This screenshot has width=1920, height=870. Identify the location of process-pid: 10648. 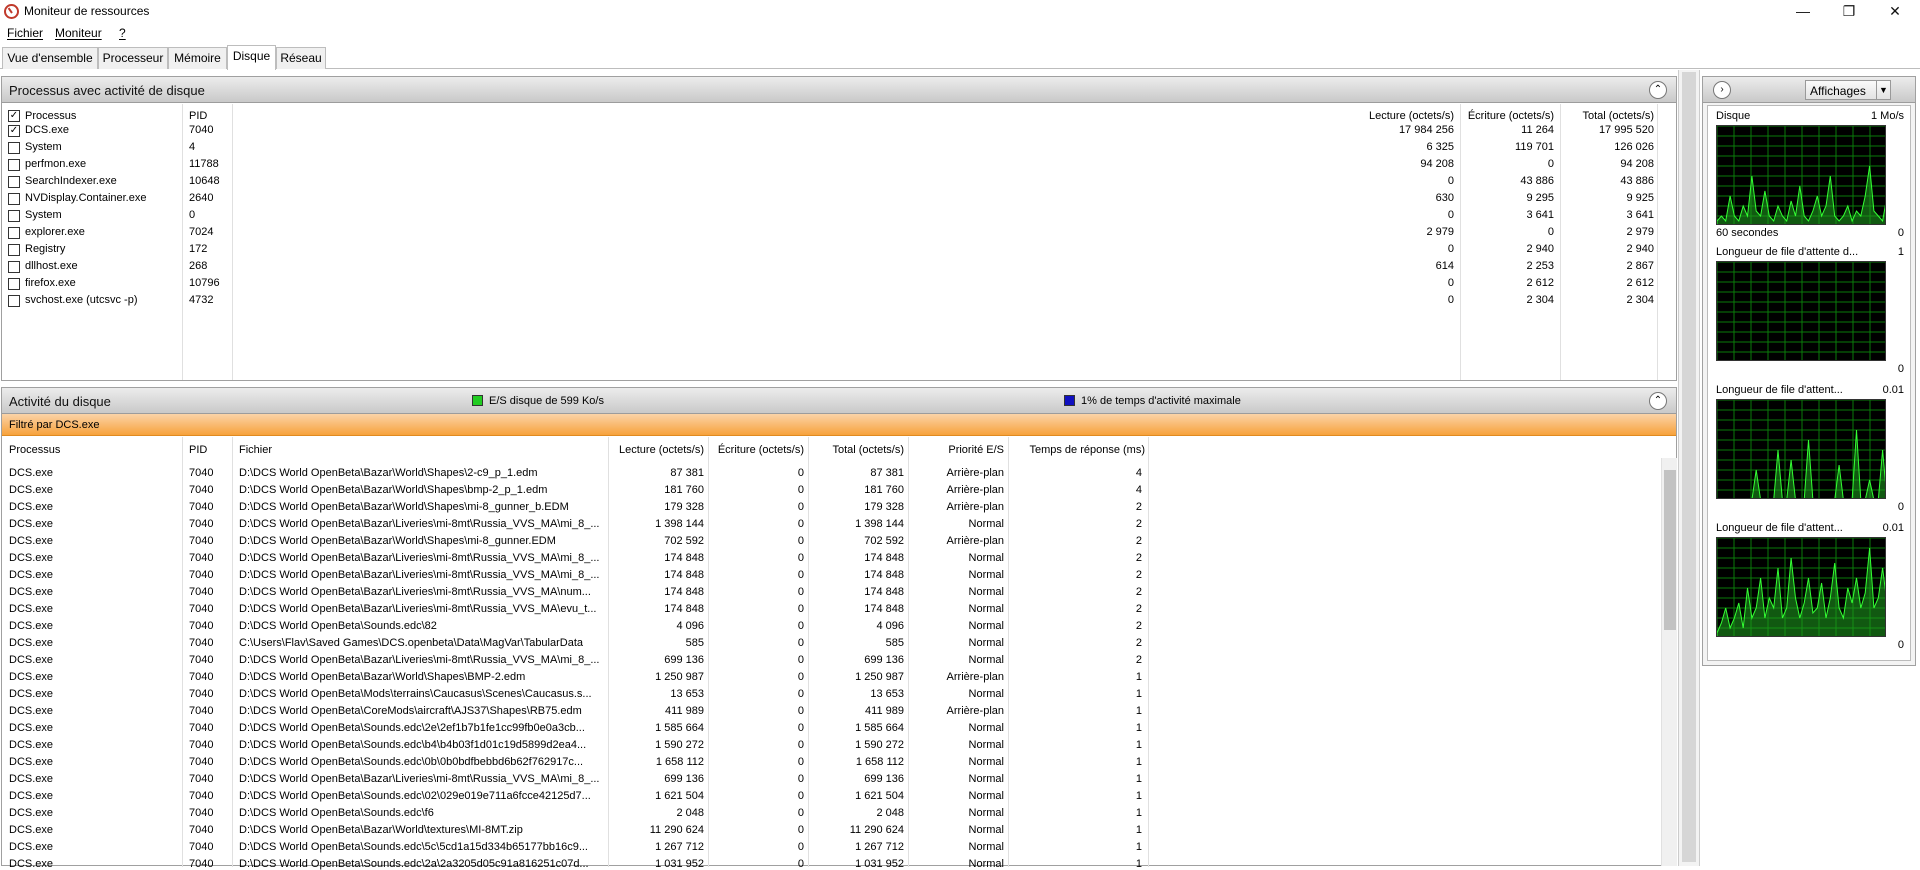
(204, 181).